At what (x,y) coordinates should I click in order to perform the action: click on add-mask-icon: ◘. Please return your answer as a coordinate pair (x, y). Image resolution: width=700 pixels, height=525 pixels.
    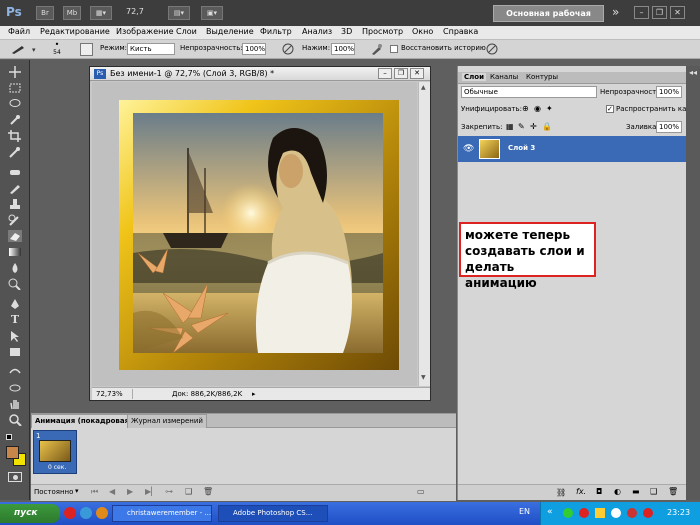
    Looking at the image, I should click on (599, 491).